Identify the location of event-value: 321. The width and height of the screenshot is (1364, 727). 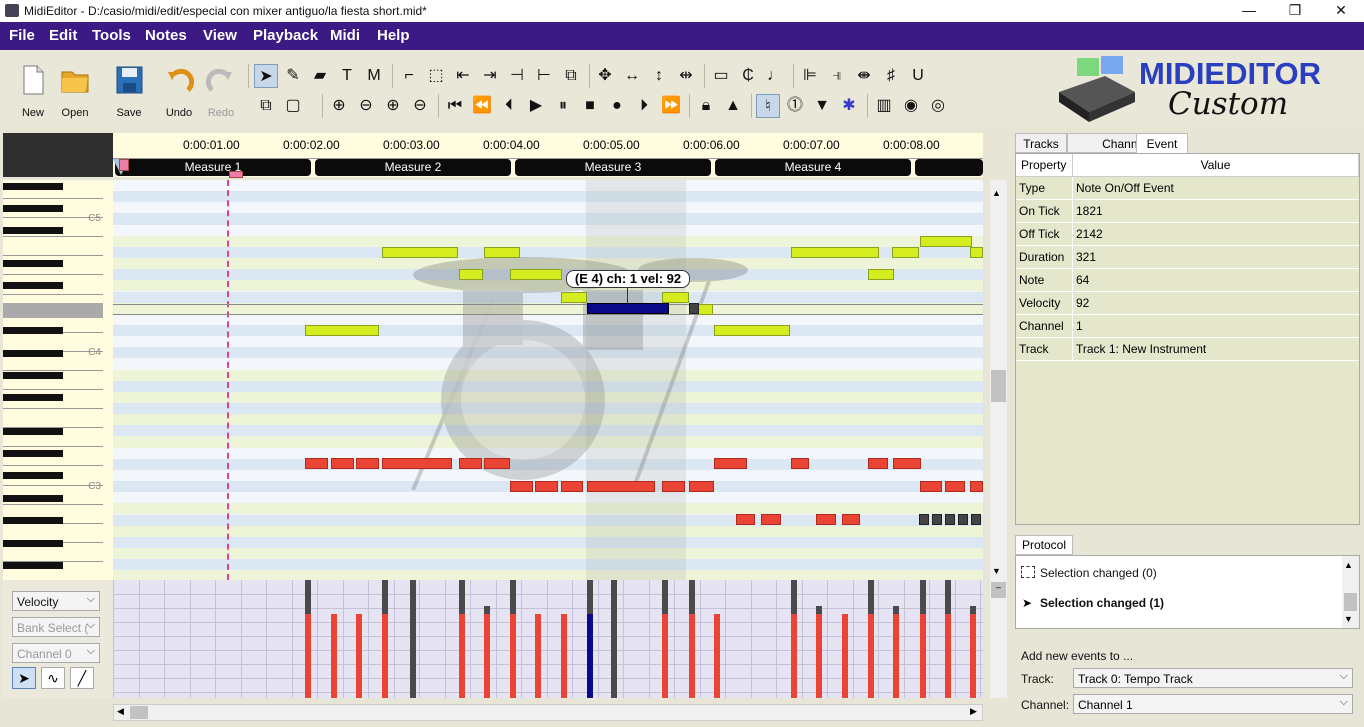
(1086, 257).